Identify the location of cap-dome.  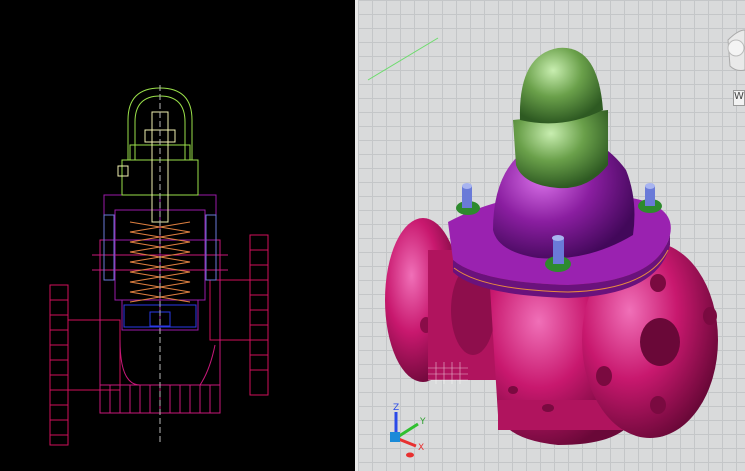
(561, 85).